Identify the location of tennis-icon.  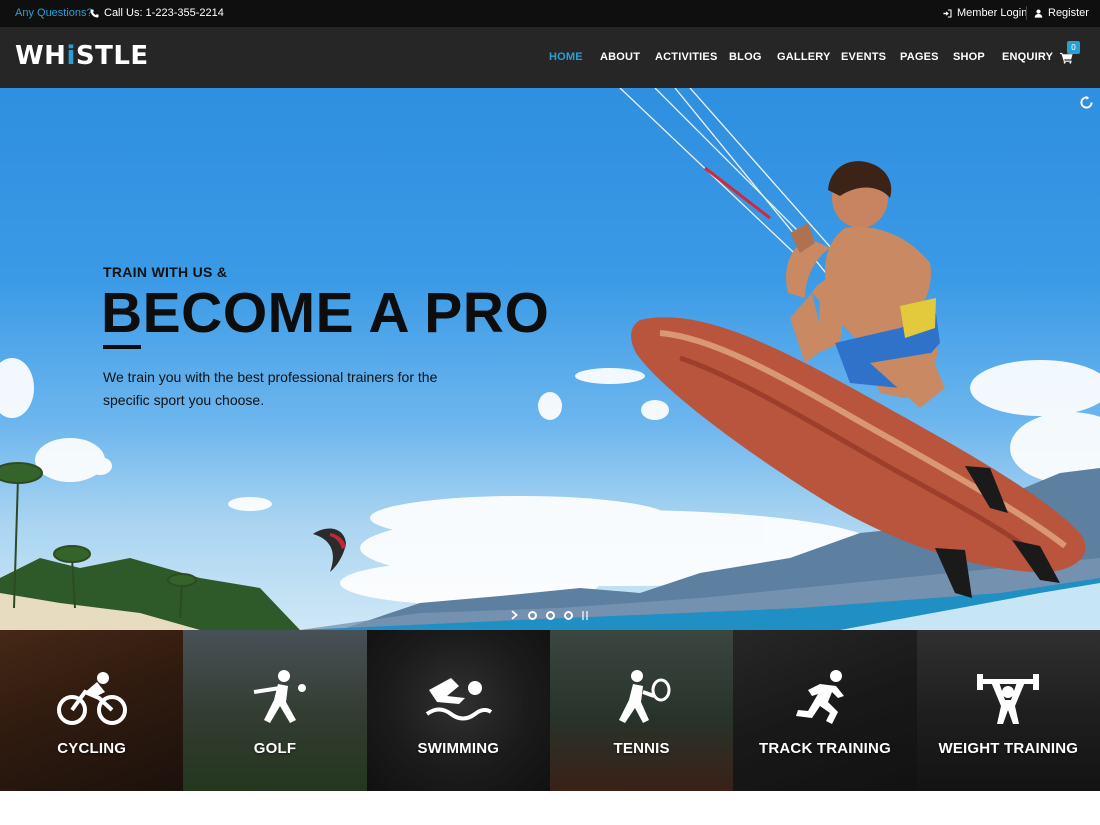
(644, 696).